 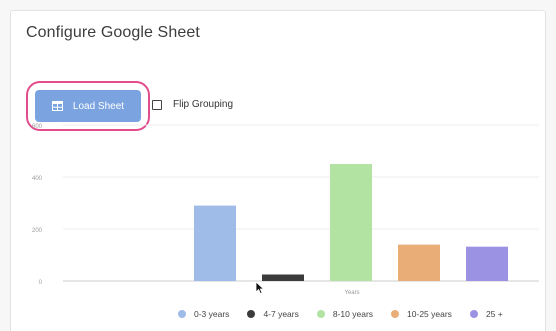 What do you see at coordinates (37, 127) in the screenshot?
I see `y-tick-label: 600` at bounding box center [37, 127].